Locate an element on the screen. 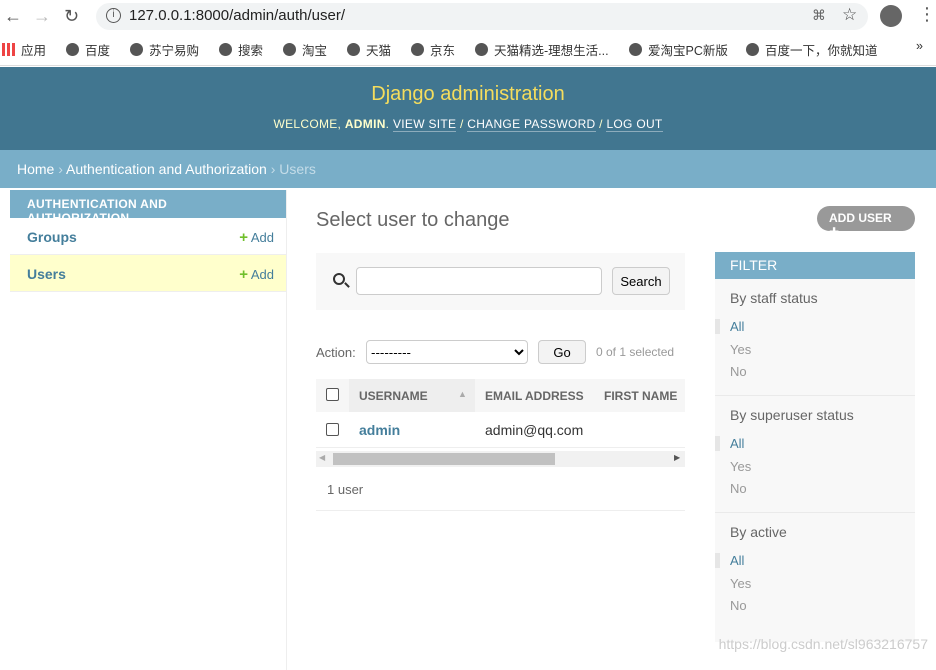 This screenshot has width=936, height=670. table-row: admin admin@qq.com is located at coordinates (500, 430).